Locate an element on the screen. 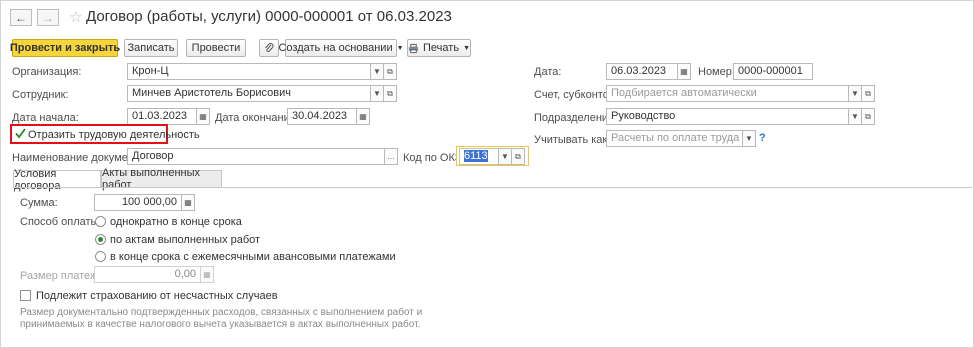  organization-label: Организация: is located at coordinates (47, 72).